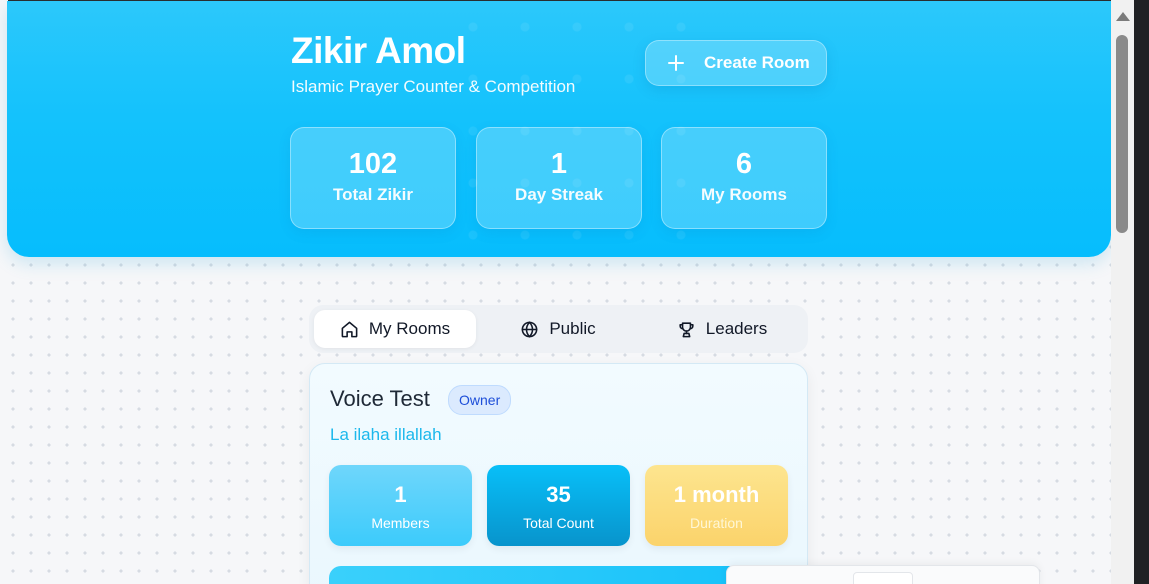 The image size is (1149, 584). Describe the element at coordinates (676, 63) in the screenshot. I see `plus-icon` at that location.